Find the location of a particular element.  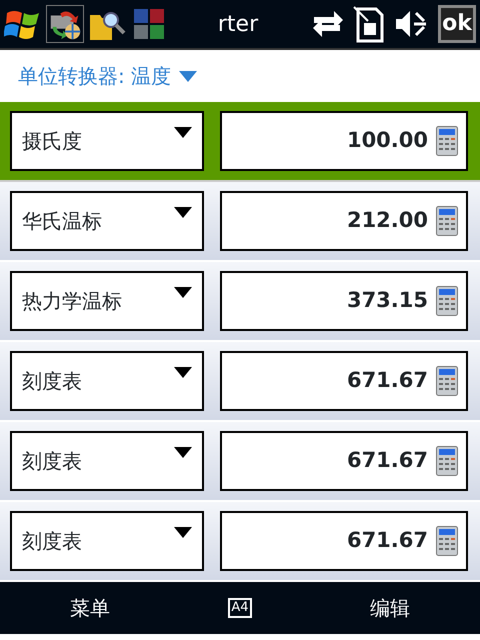

ok-button: ok is located at coordinates (457, 24).